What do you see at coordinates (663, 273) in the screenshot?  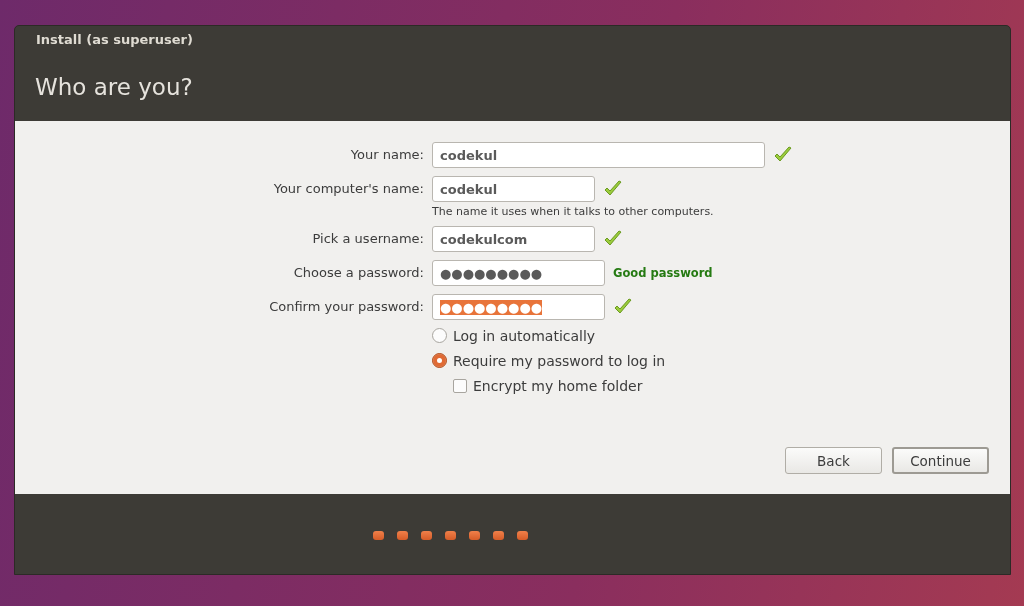 I see `password-strength: Good password` at bounding box center [663, 273].